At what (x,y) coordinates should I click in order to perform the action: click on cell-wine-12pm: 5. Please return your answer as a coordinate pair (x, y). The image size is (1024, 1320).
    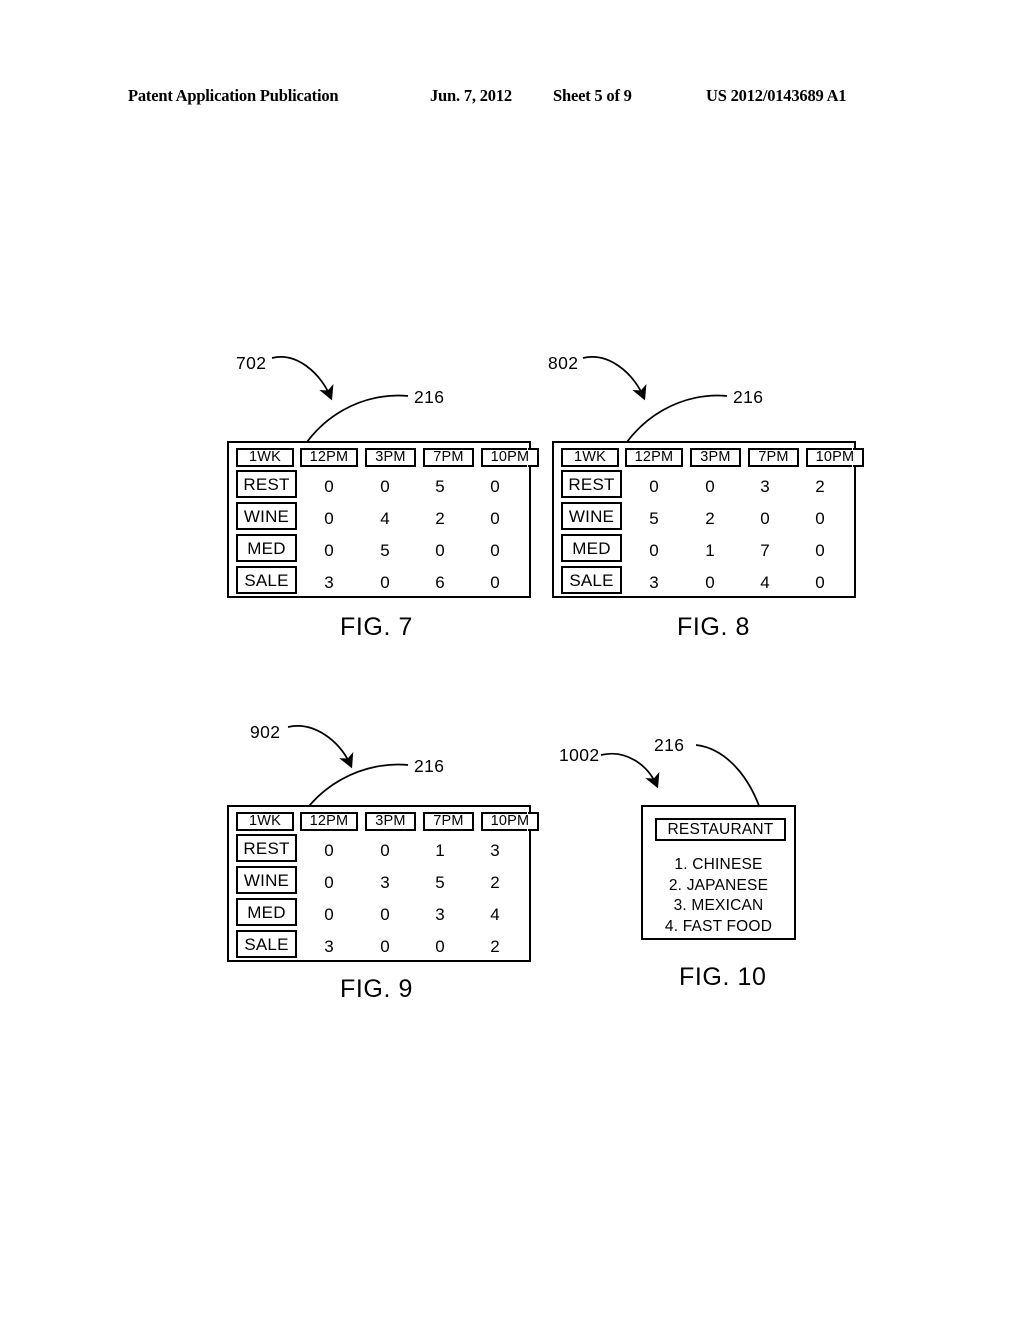
    Looking at the image, I should click on (654, 518).